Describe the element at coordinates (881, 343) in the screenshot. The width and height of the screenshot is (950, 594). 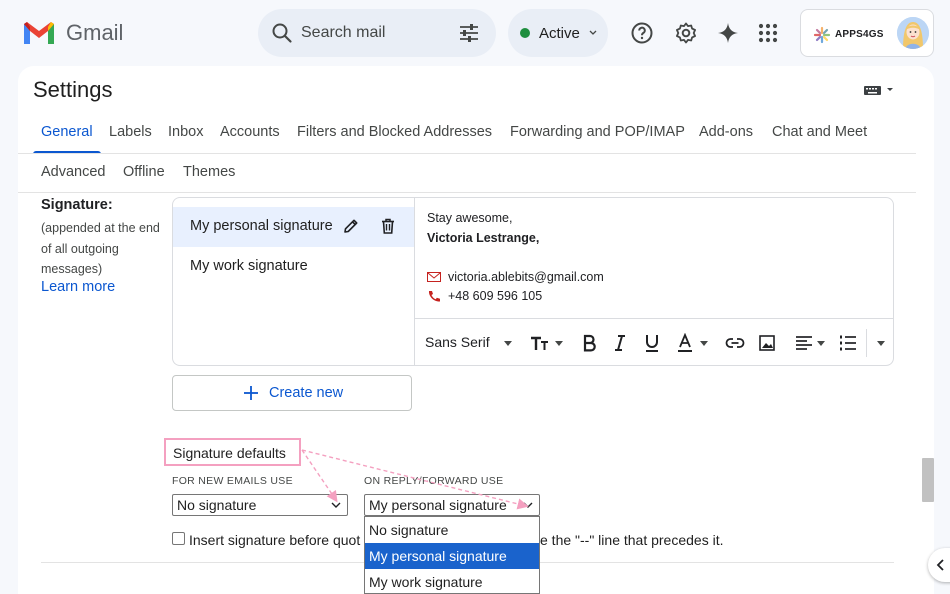
I see `more-formatting-caret-icon` at that location.